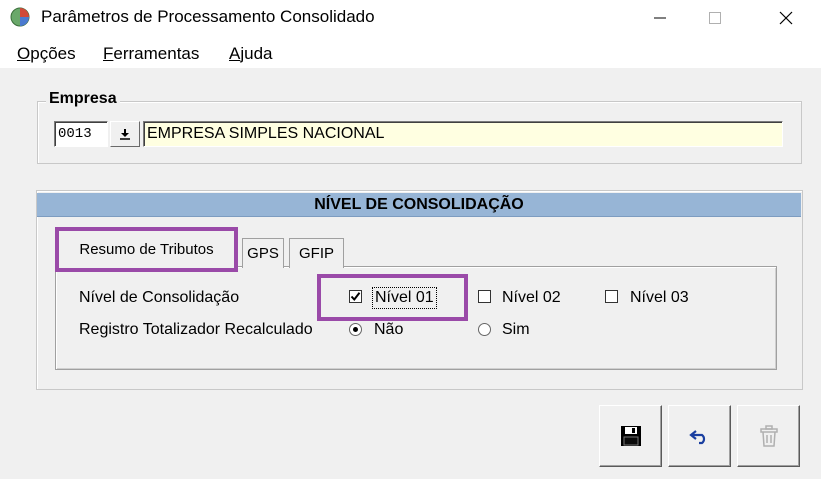  I want to click on checkmark-icon, so click(355, 297).